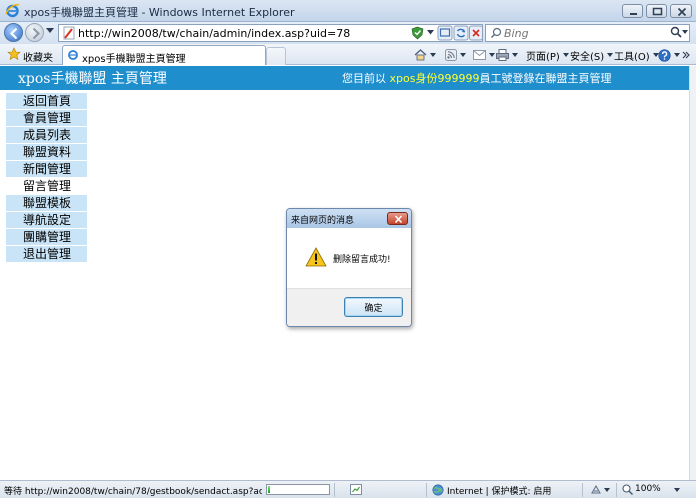 The width and height of the screenshot is (696, 498). I want to click on feeds-button, so click(455, 55).